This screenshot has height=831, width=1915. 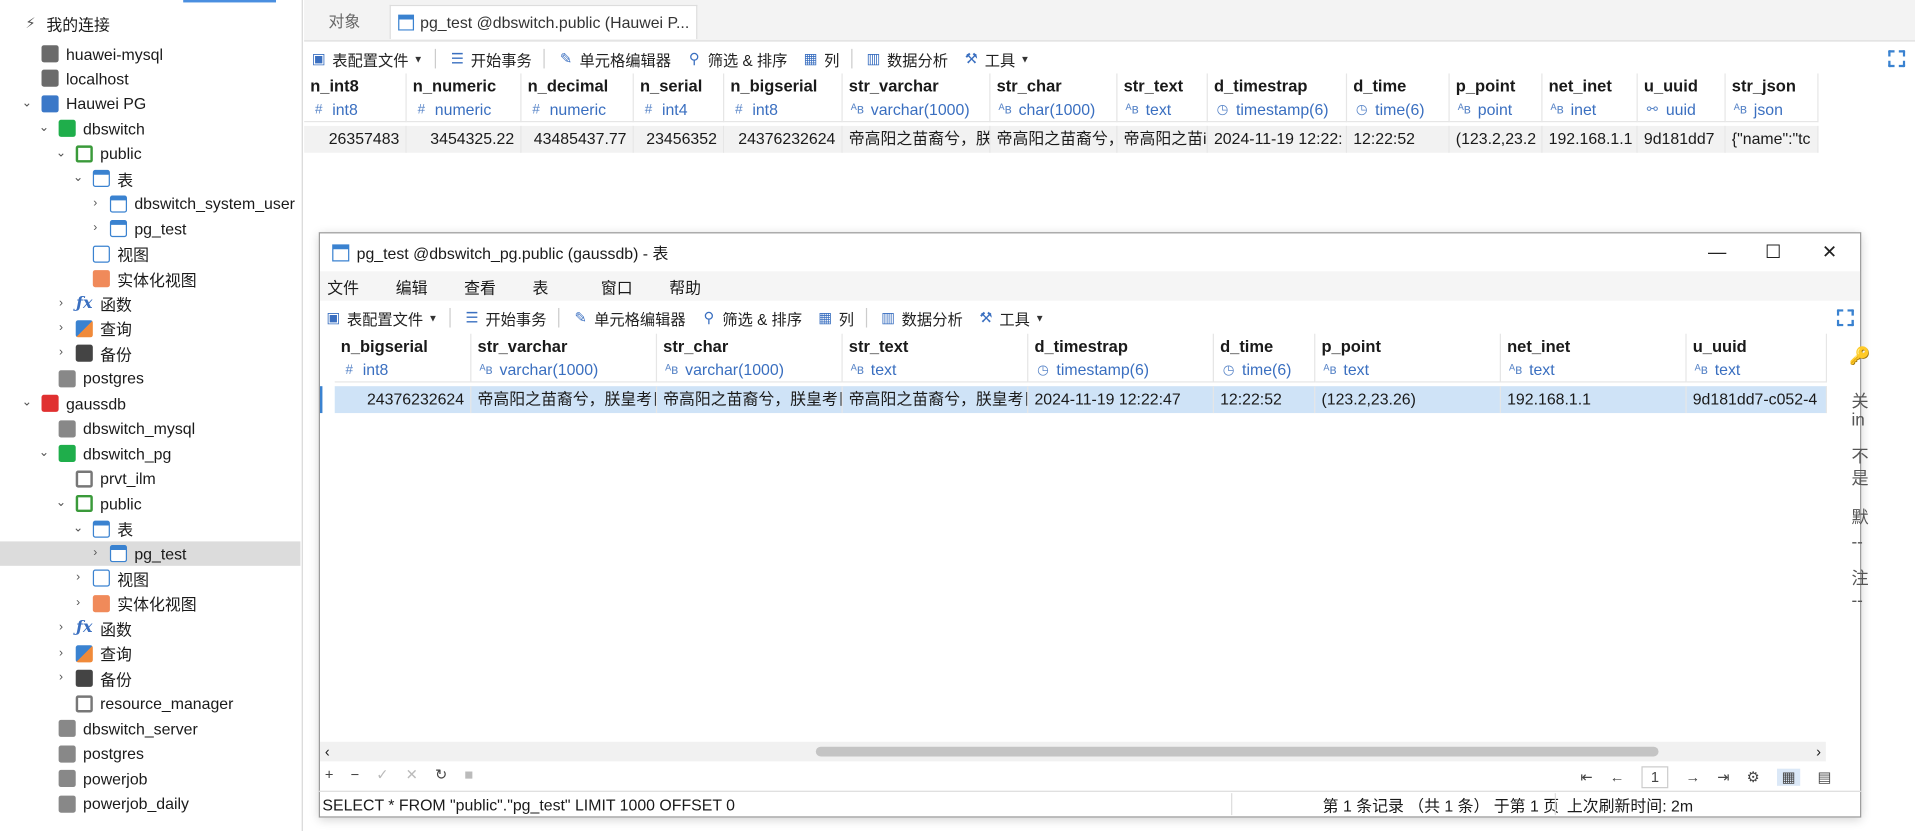 I want to click on scroll-thumb, so click(x=1237, y=751).